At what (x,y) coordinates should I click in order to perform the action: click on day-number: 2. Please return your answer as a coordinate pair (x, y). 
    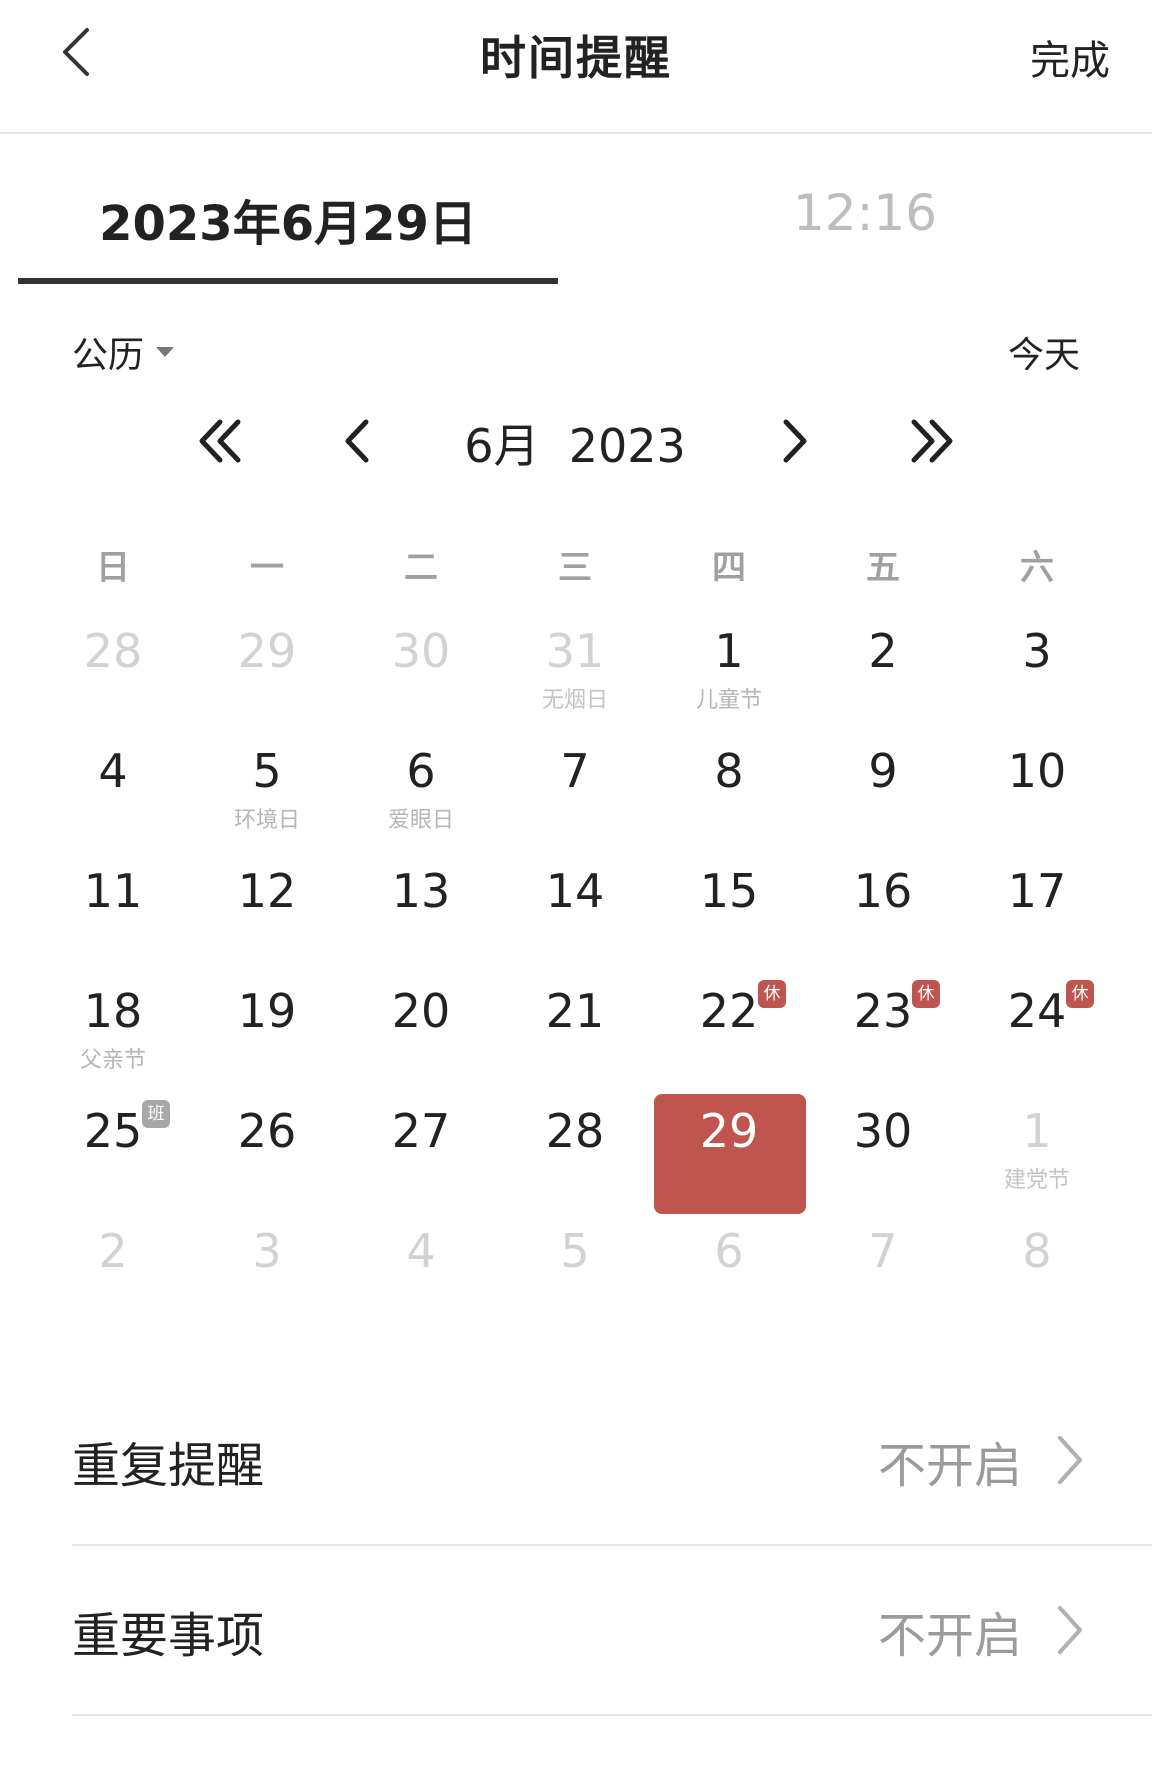
    Looking at the image, I should click on (883, 651).